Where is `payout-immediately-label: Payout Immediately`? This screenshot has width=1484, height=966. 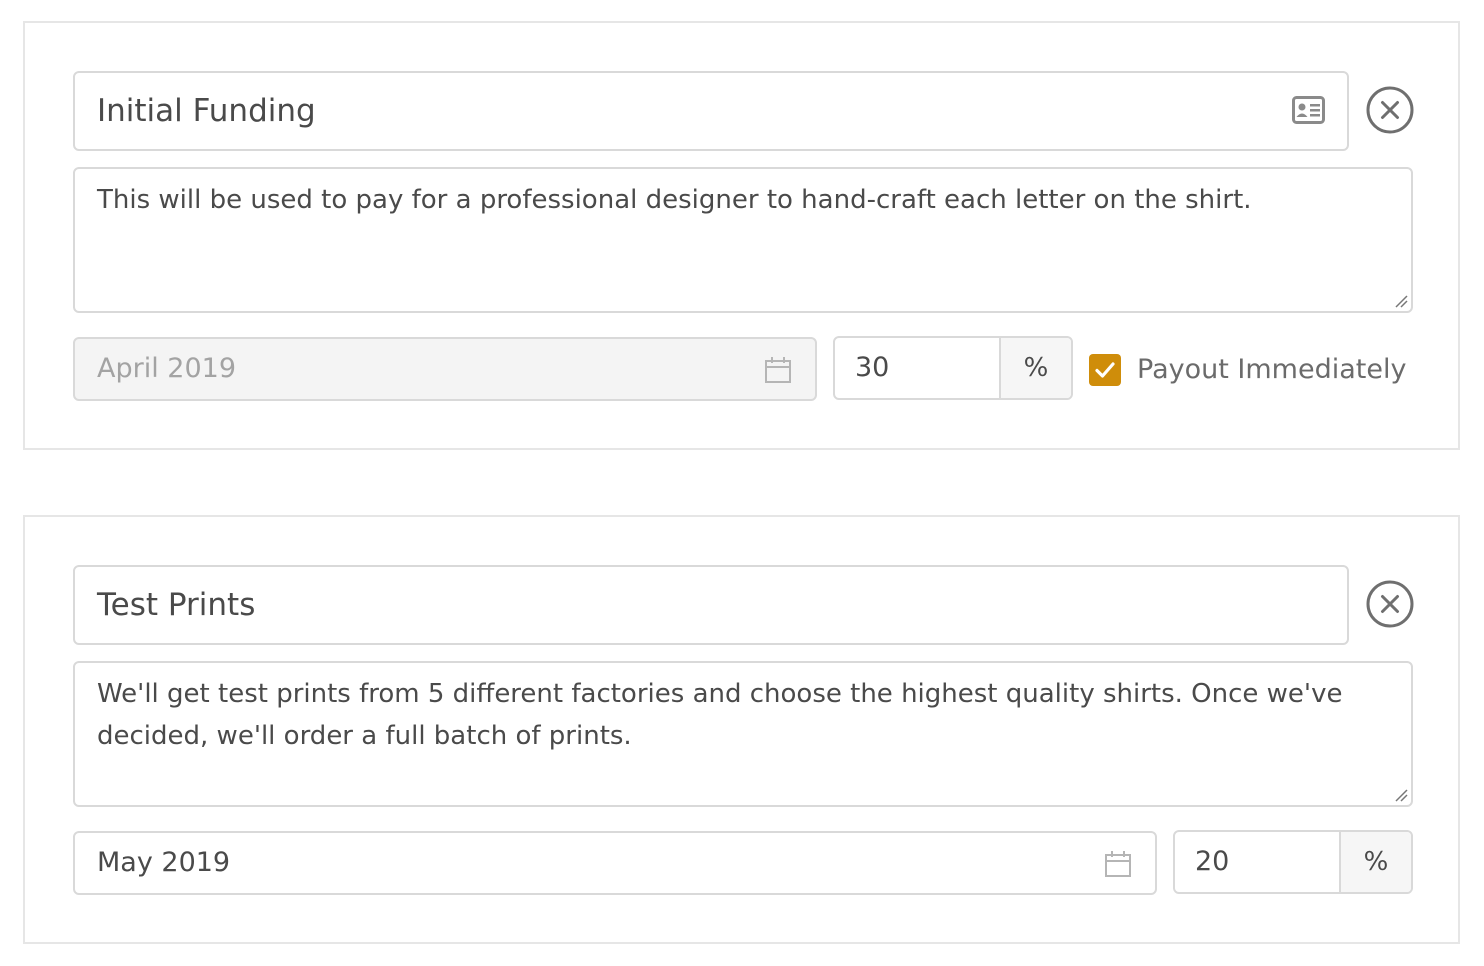 payout-immediately-label: Payout Immediately is located at coordinates (1271, 370).